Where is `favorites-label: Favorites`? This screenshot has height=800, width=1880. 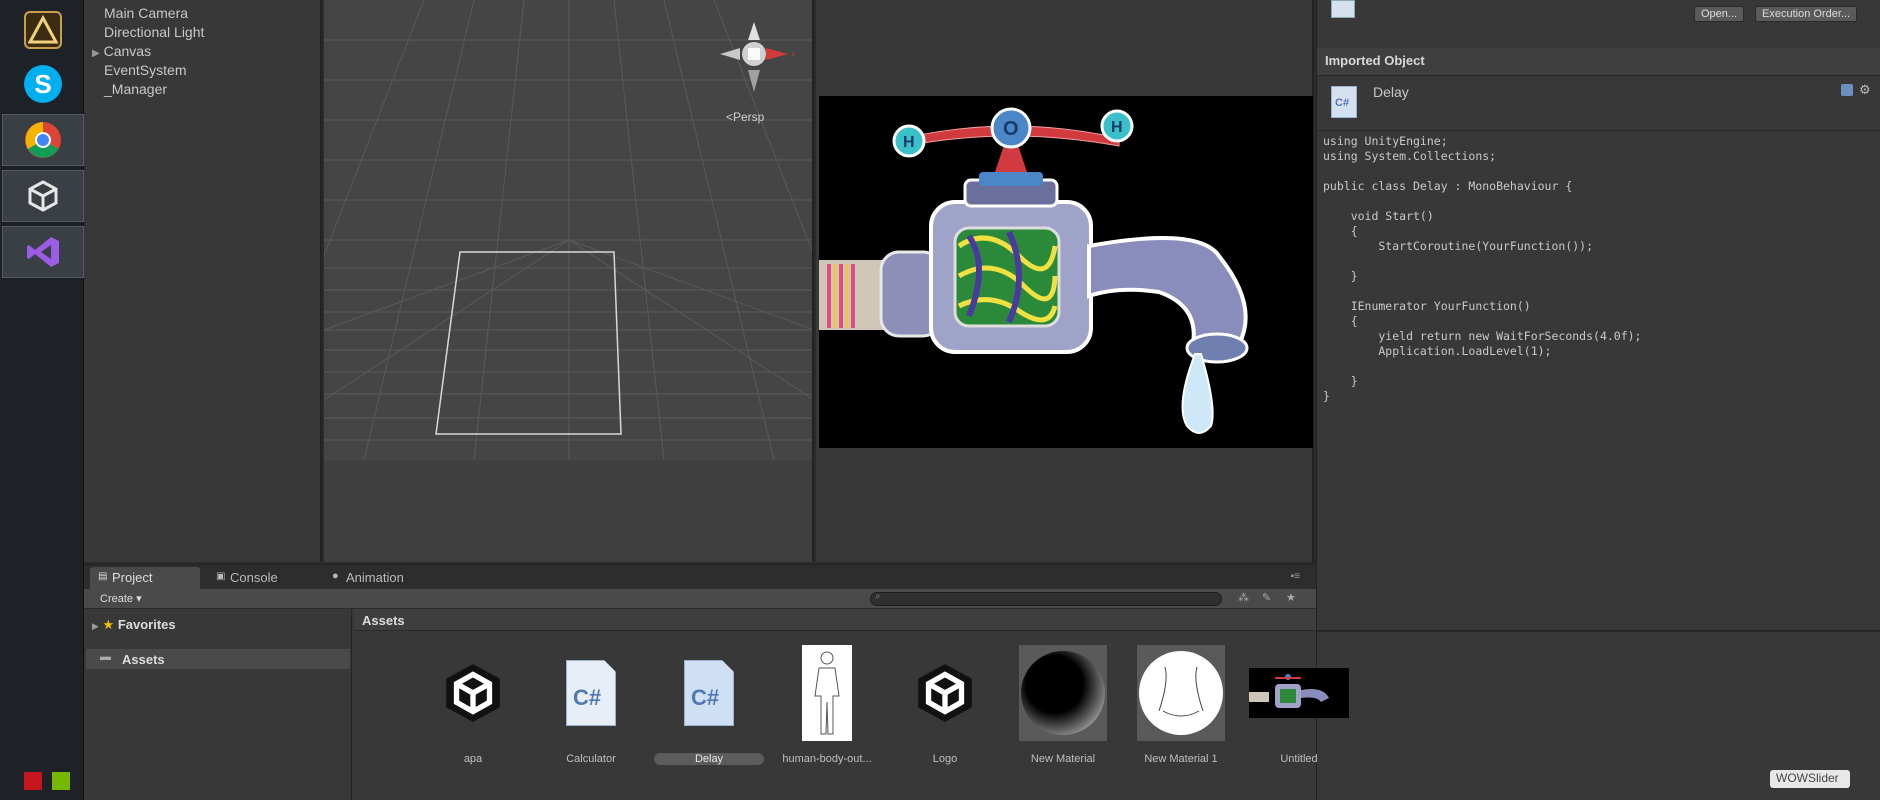 favorites-label: Favorites is located at coordinates (146, 624).